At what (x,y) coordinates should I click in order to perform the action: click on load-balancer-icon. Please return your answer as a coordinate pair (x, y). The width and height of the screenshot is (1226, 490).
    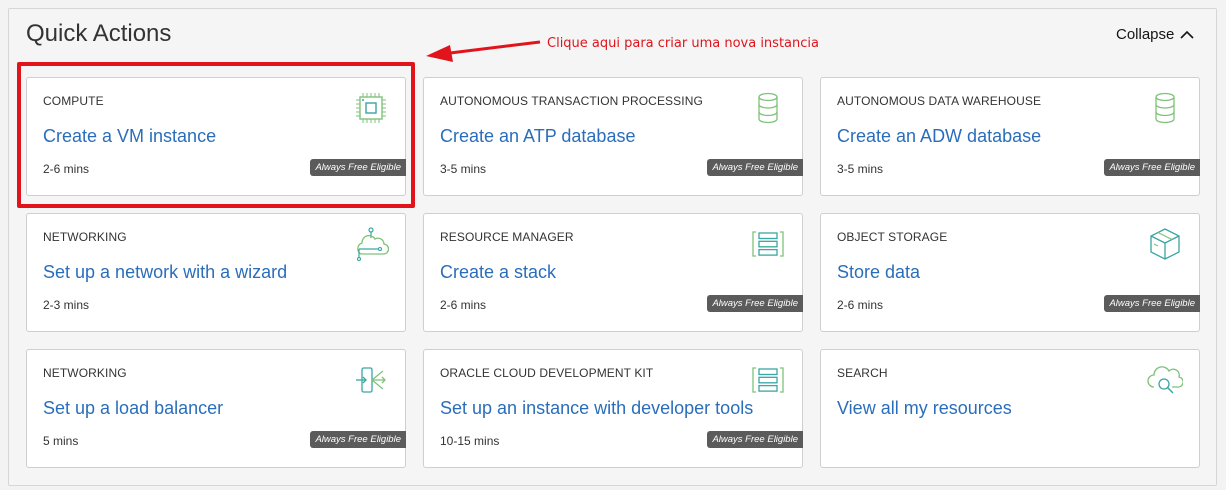
    Looking at the image, I should click on (371, 380).